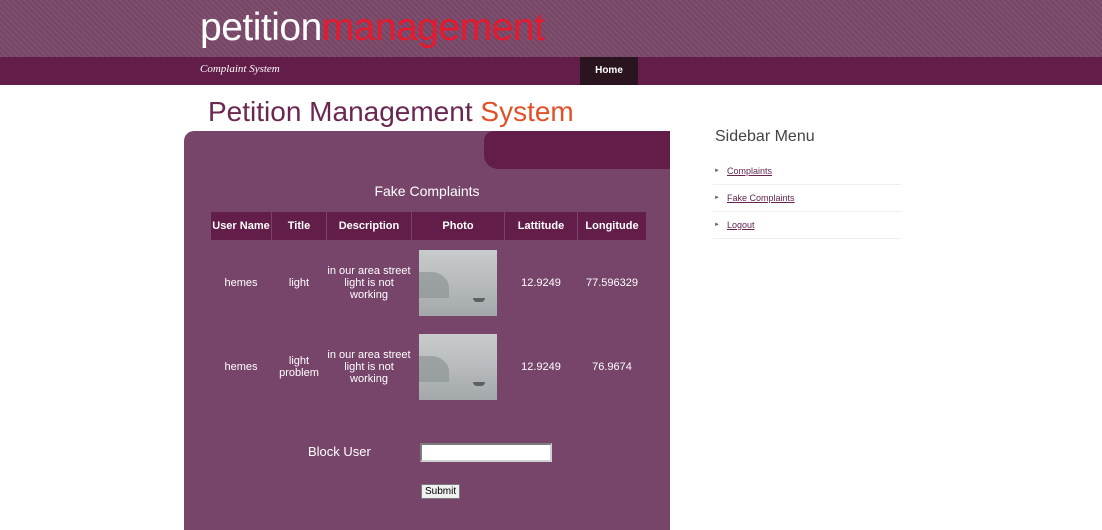 Image resolution: width=1102 pixels, height=530 pixels. Describe the element at coordinates (527, 111) in the screenshot. I see `page-title-highlight: System` at that location.